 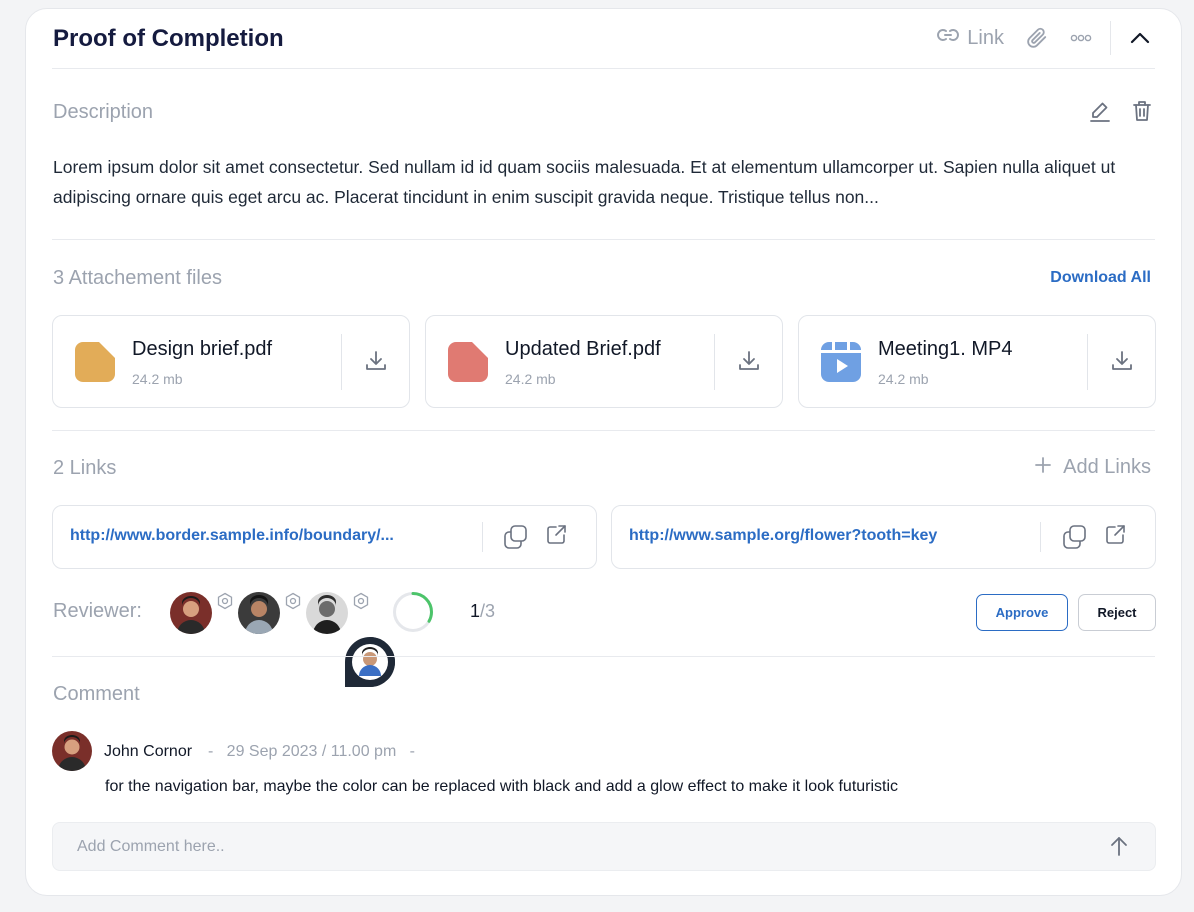 I want to click on reject-button: Reject, so click(x=1117, y=612).